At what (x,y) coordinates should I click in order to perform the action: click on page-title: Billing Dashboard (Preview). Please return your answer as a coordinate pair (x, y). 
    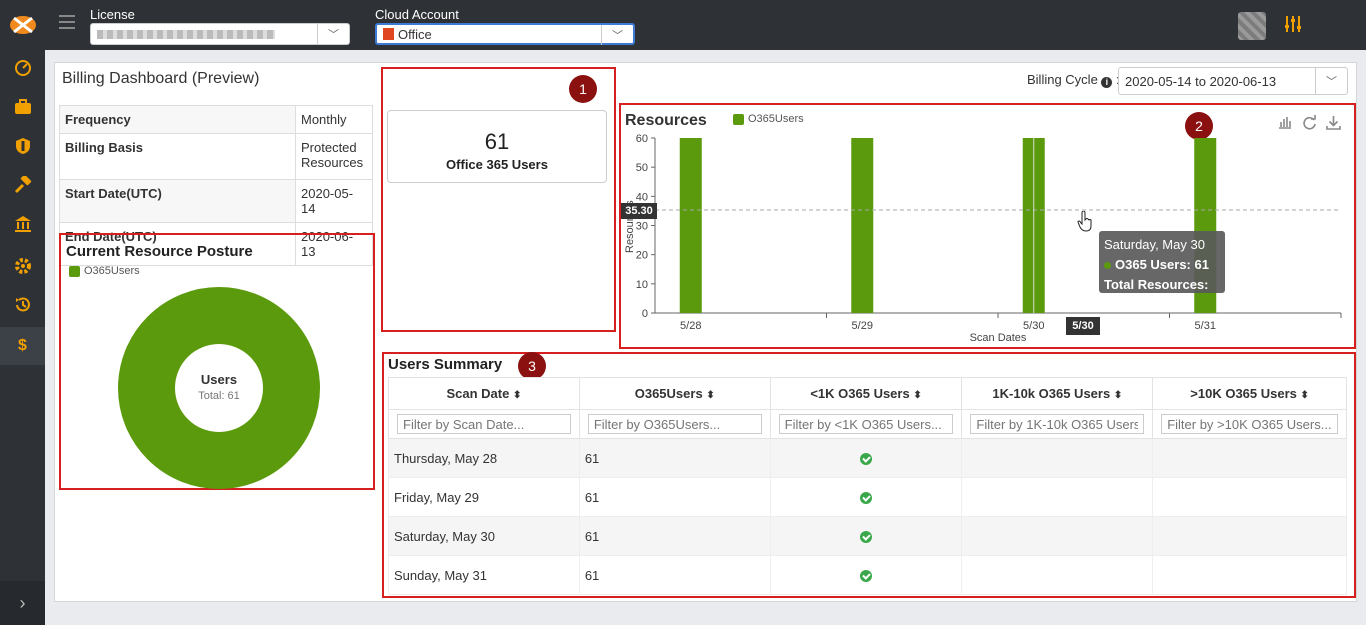
    Looking at the image, I should click on (161, 78).